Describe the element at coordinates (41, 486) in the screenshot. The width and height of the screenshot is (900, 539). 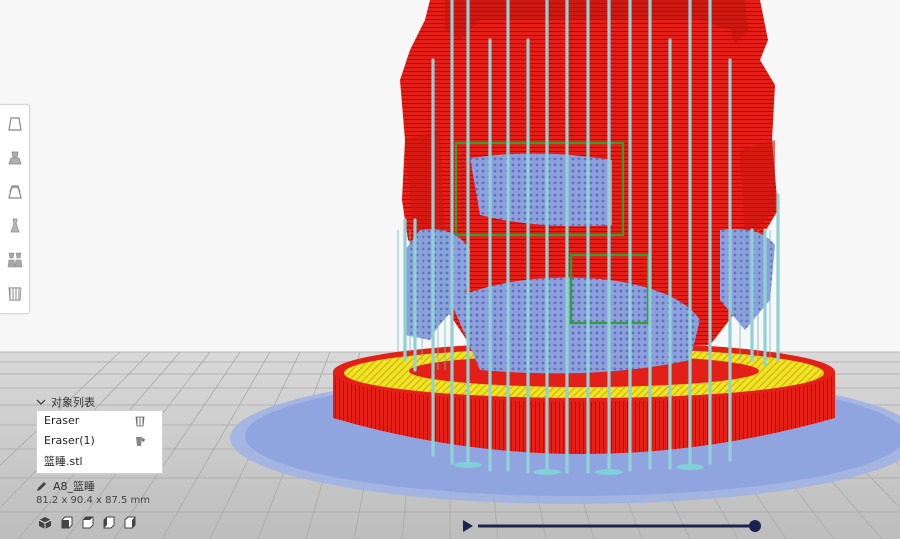
I see `pencil-icon` at that location.